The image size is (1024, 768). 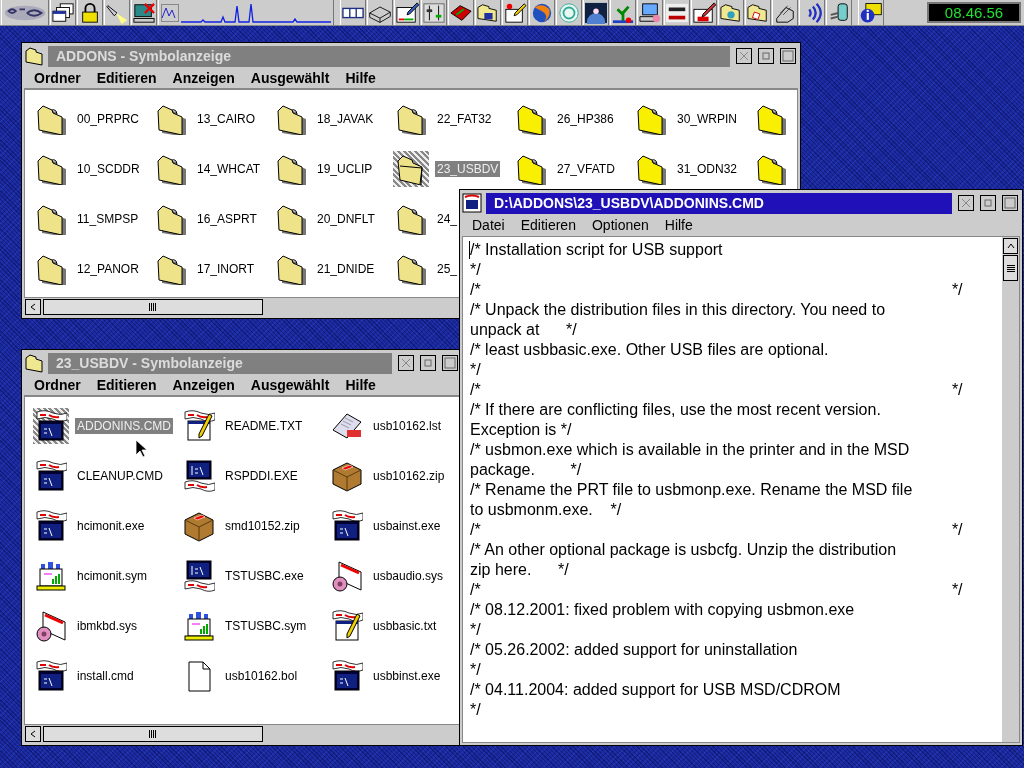 What do you see at coordinates (408, 576) in the screenshot?
I see `file-label: usbaudio.sys` at bounding box center [408, 576].